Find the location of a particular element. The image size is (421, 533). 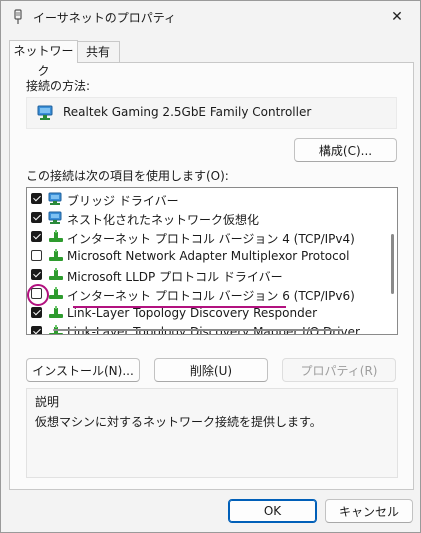

item-label: インターネット プロトコル バージョン 4 (TCP/IPv4) is located at coordinates (211, 239).